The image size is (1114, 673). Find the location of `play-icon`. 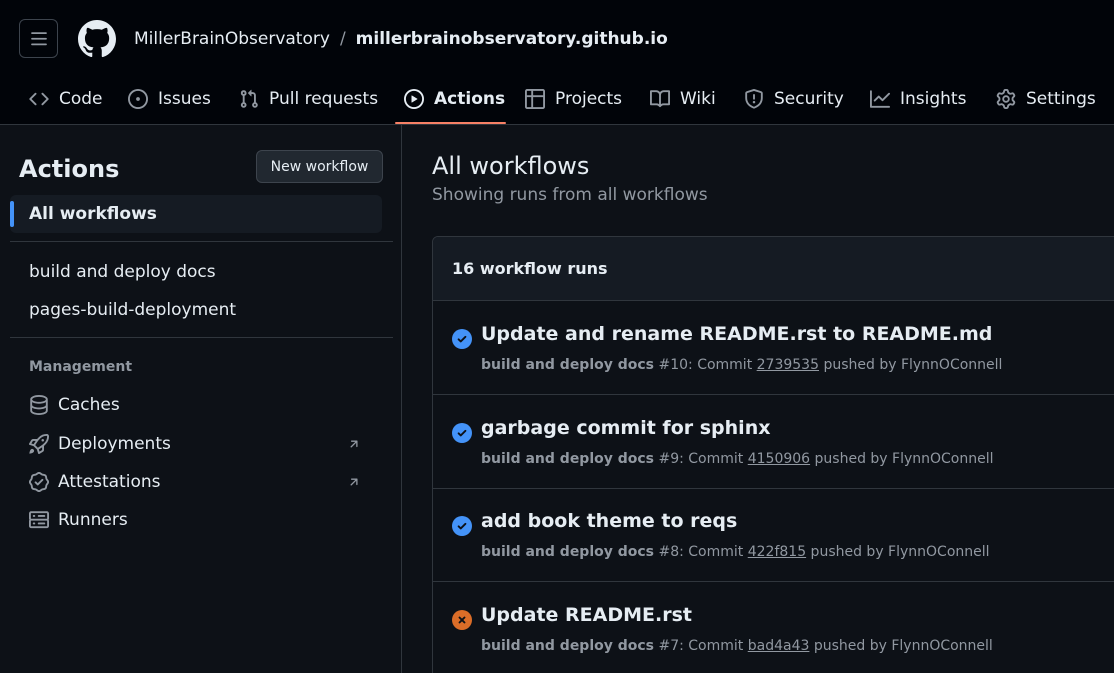

play-icon is located at coordinates (414, 98).